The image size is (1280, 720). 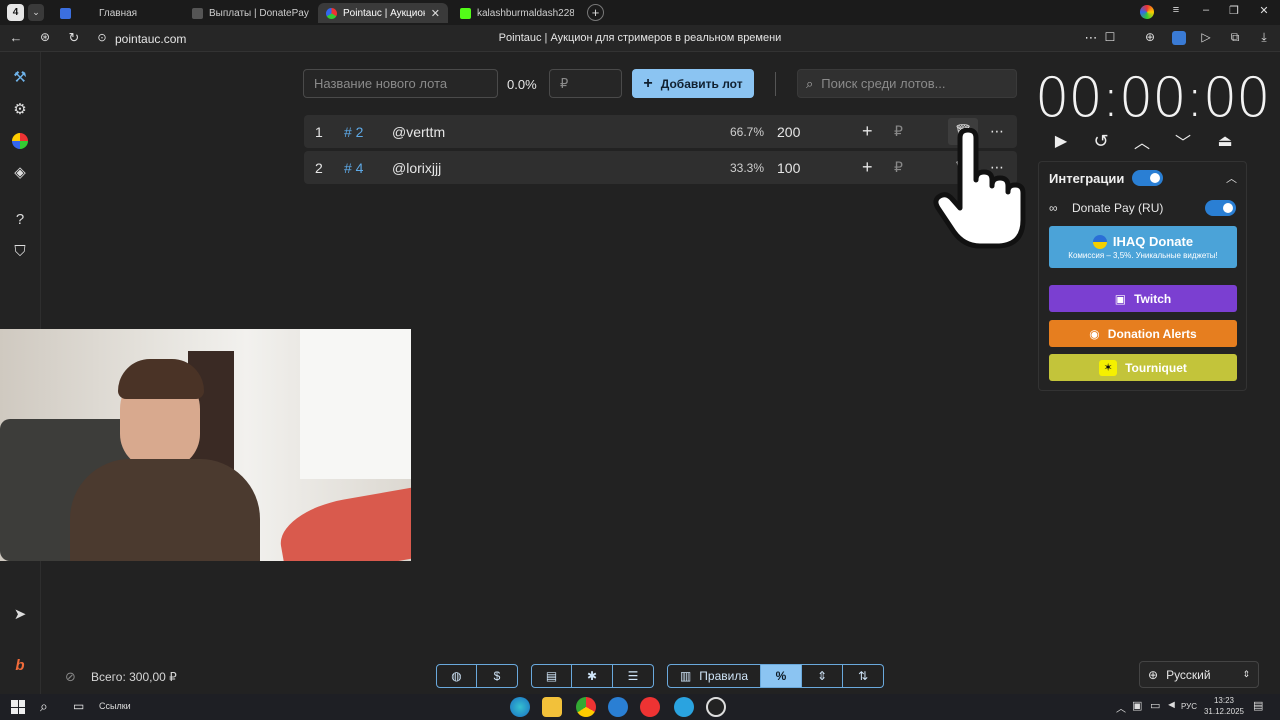 I want to click on globe-icon: ⊕, so click(x=1150, y=37).